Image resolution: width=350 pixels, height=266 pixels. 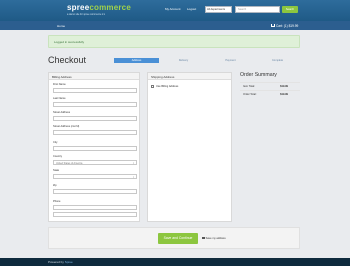 I want to click on checkout-actions: Save and Continue Save my address, so click(x=174, y=238).